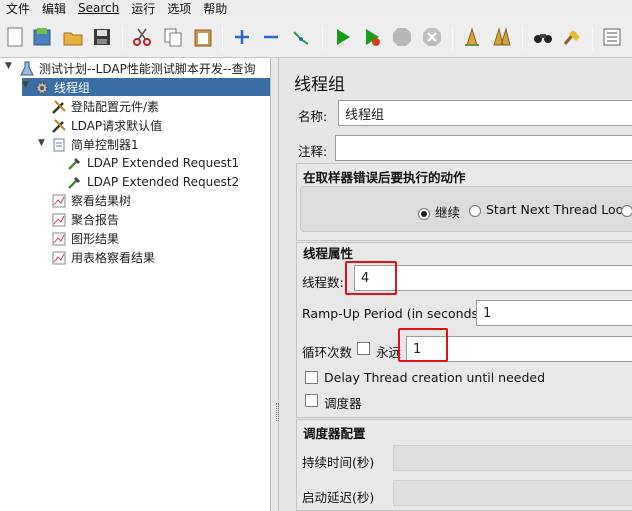 Image resolution: width=632 pixels, height=511 pixels. Describe the element at coordinates (102, 257) in the screenshot. I see `tree-node-table-results: 用表格察看结果` at that location.